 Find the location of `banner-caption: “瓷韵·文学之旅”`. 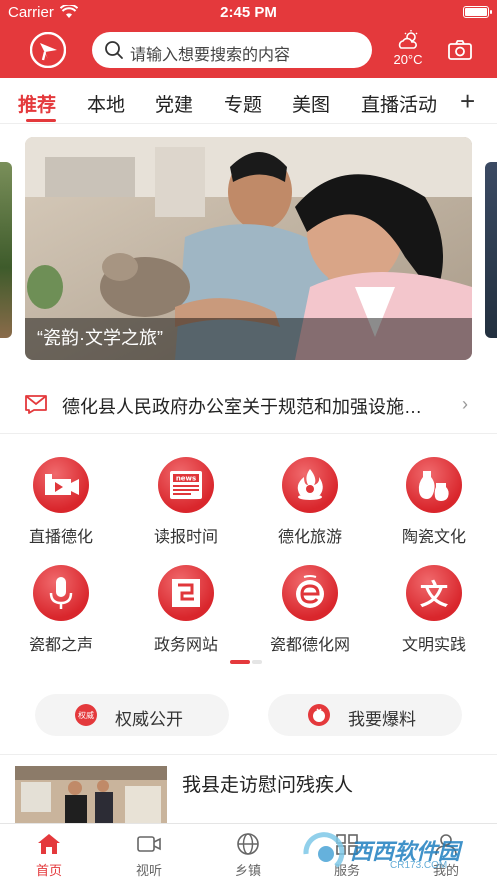

banner-caption: “瓷韵·文学之旅” is located at coordinates (100, 338).